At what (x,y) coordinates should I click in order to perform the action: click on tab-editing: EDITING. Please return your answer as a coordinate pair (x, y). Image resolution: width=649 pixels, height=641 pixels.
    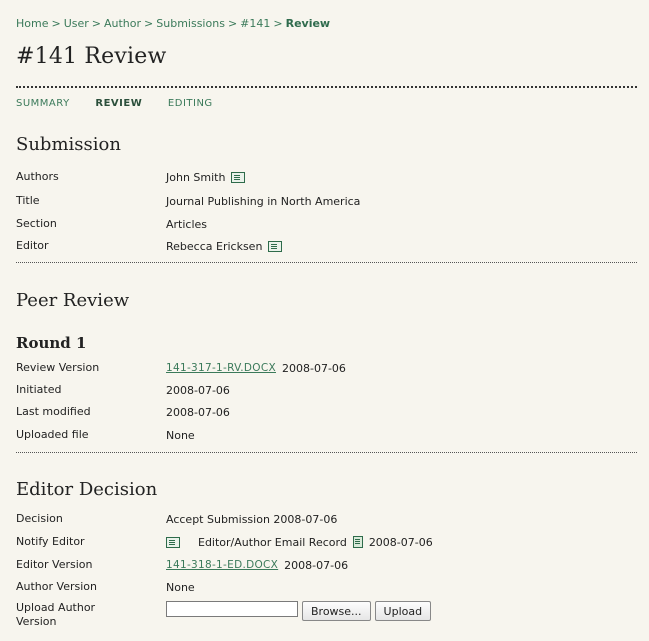
    Looking at the image, I should click on (190, 103).